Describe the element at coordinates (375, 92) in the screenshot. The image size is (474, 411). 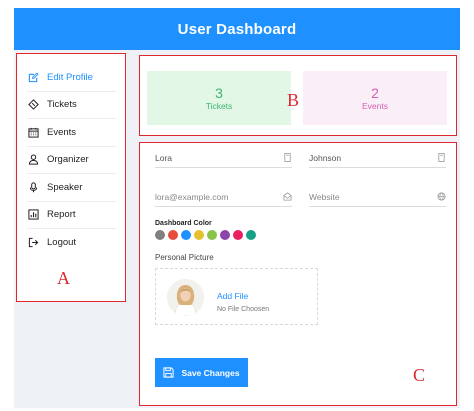
I see `events-count: 2` at that location.